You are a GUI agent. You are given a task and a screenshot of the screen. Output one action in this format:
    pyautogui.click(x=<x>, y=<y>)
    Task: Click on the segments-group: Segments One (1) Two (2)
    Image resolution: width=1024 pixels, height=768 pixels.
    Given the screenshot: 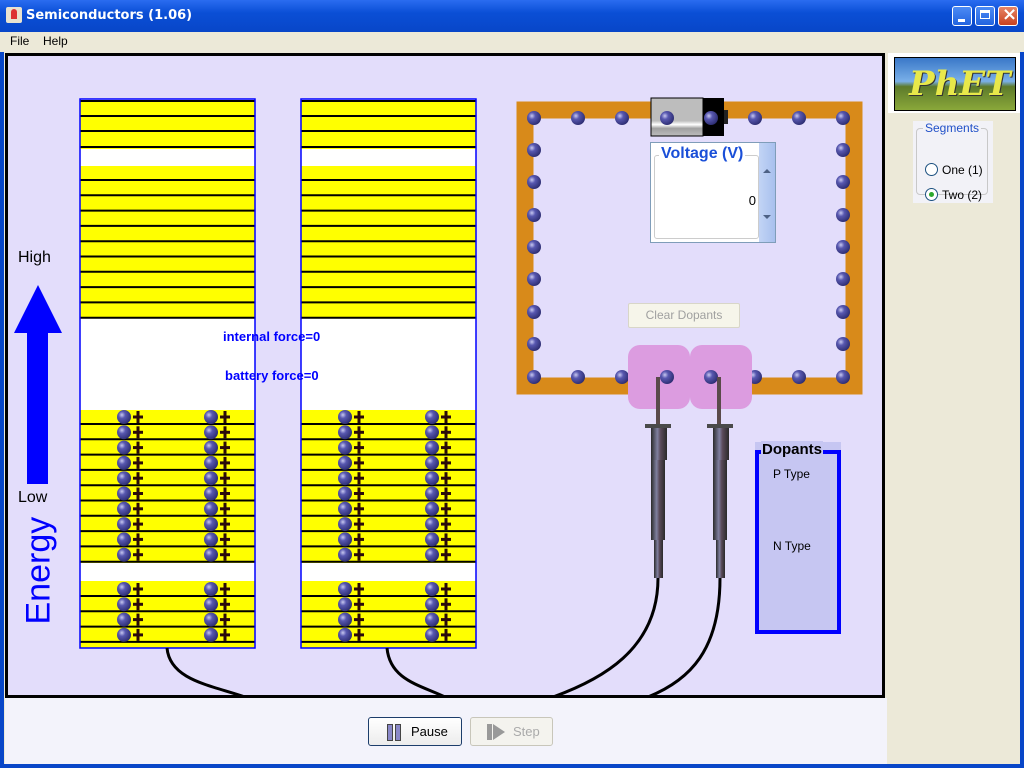 What is the action you would take?
    pyautogui.click(x=953, y=162)
    